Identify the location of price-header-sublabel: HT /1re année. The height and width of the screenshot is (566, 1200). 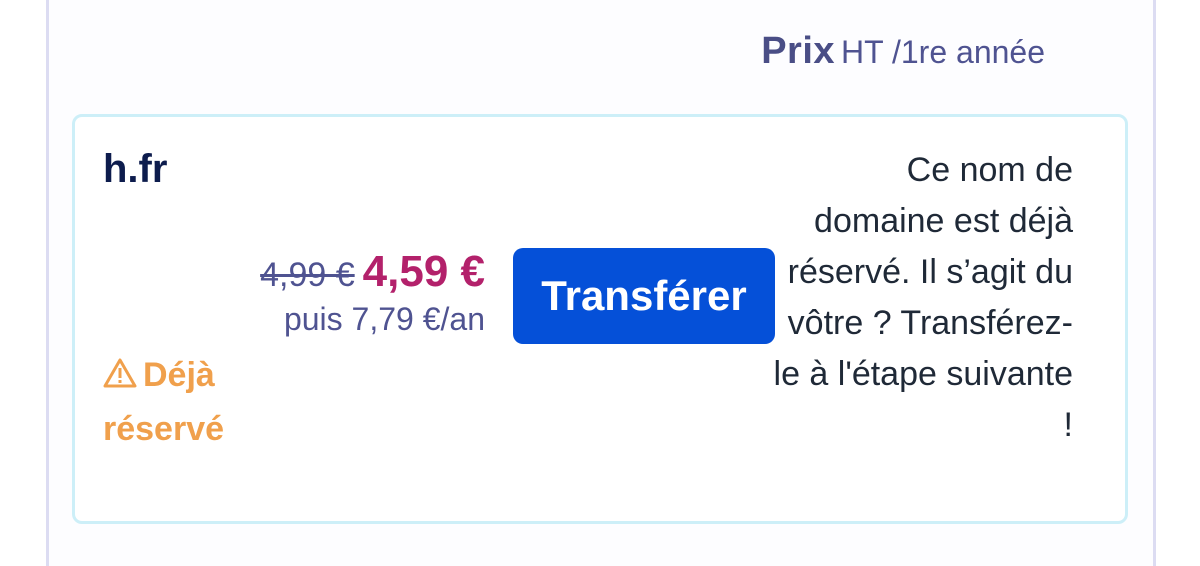
(943, 52).